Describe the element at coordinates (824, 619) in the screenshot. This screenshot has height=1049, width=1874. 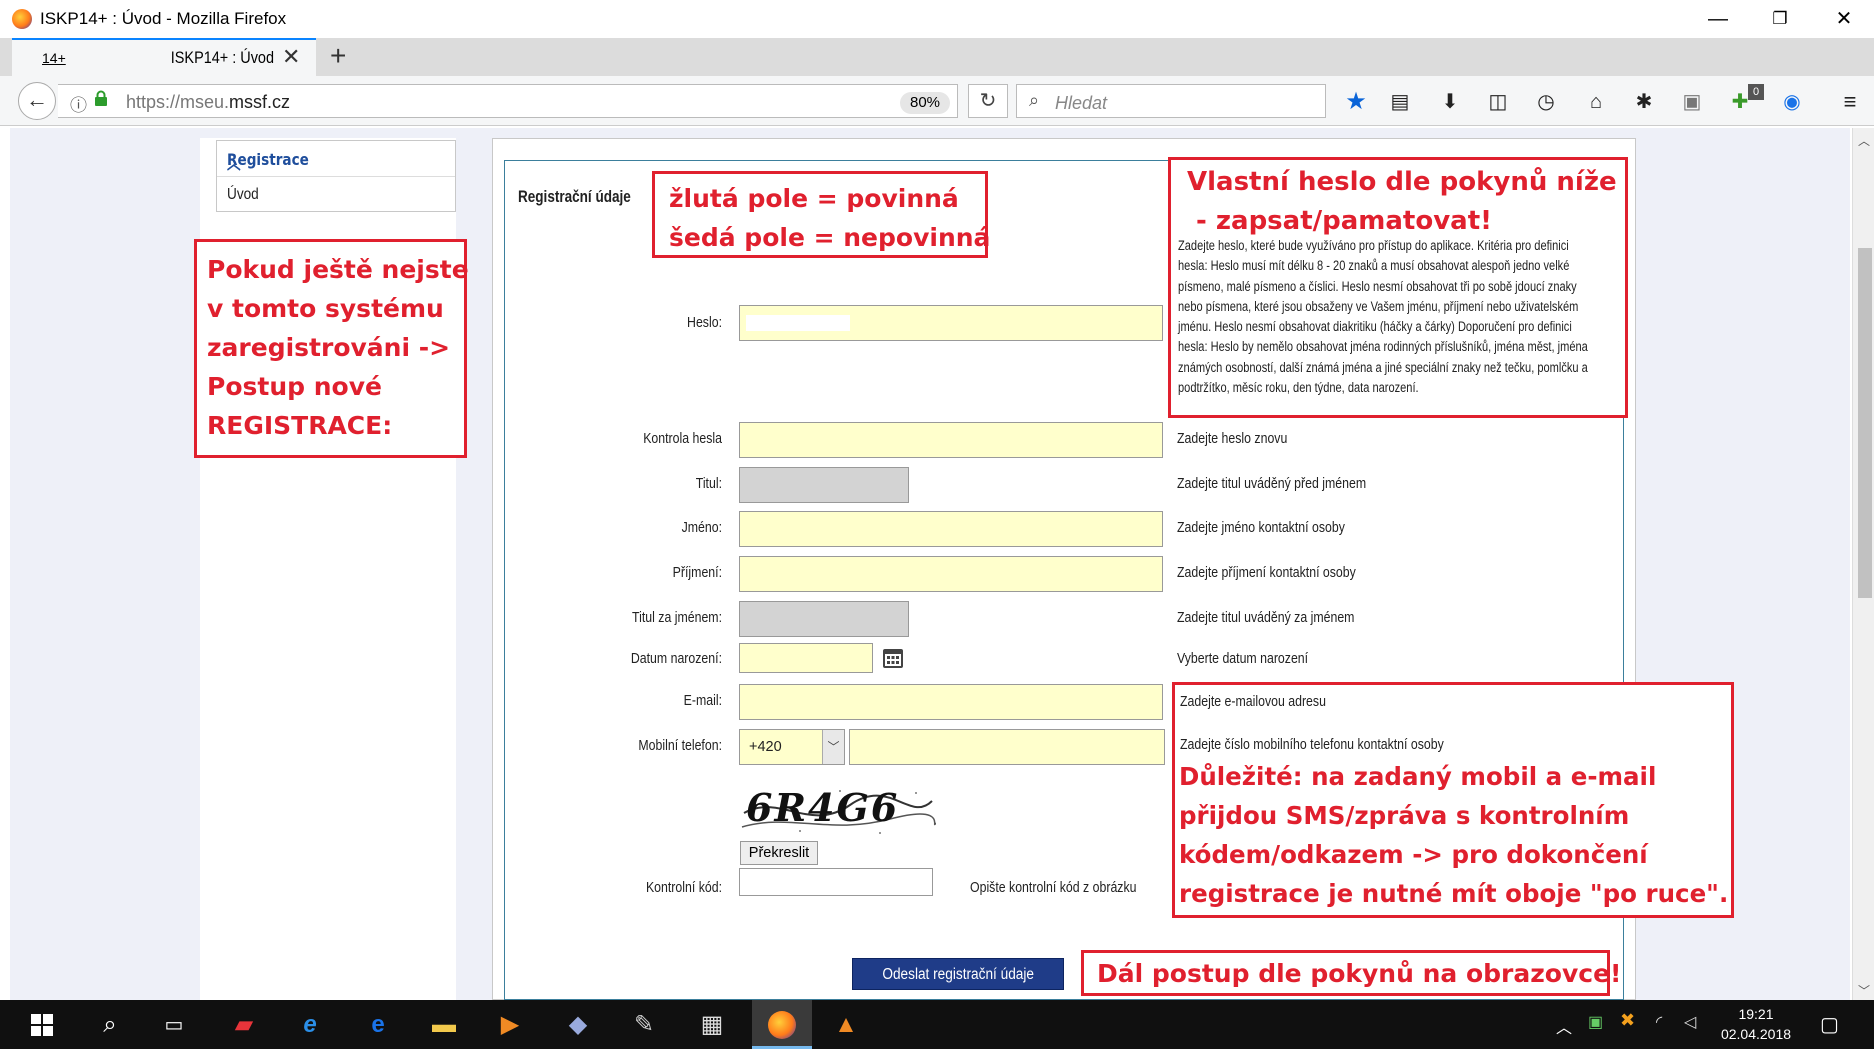
I see `title-after-input` at that location.